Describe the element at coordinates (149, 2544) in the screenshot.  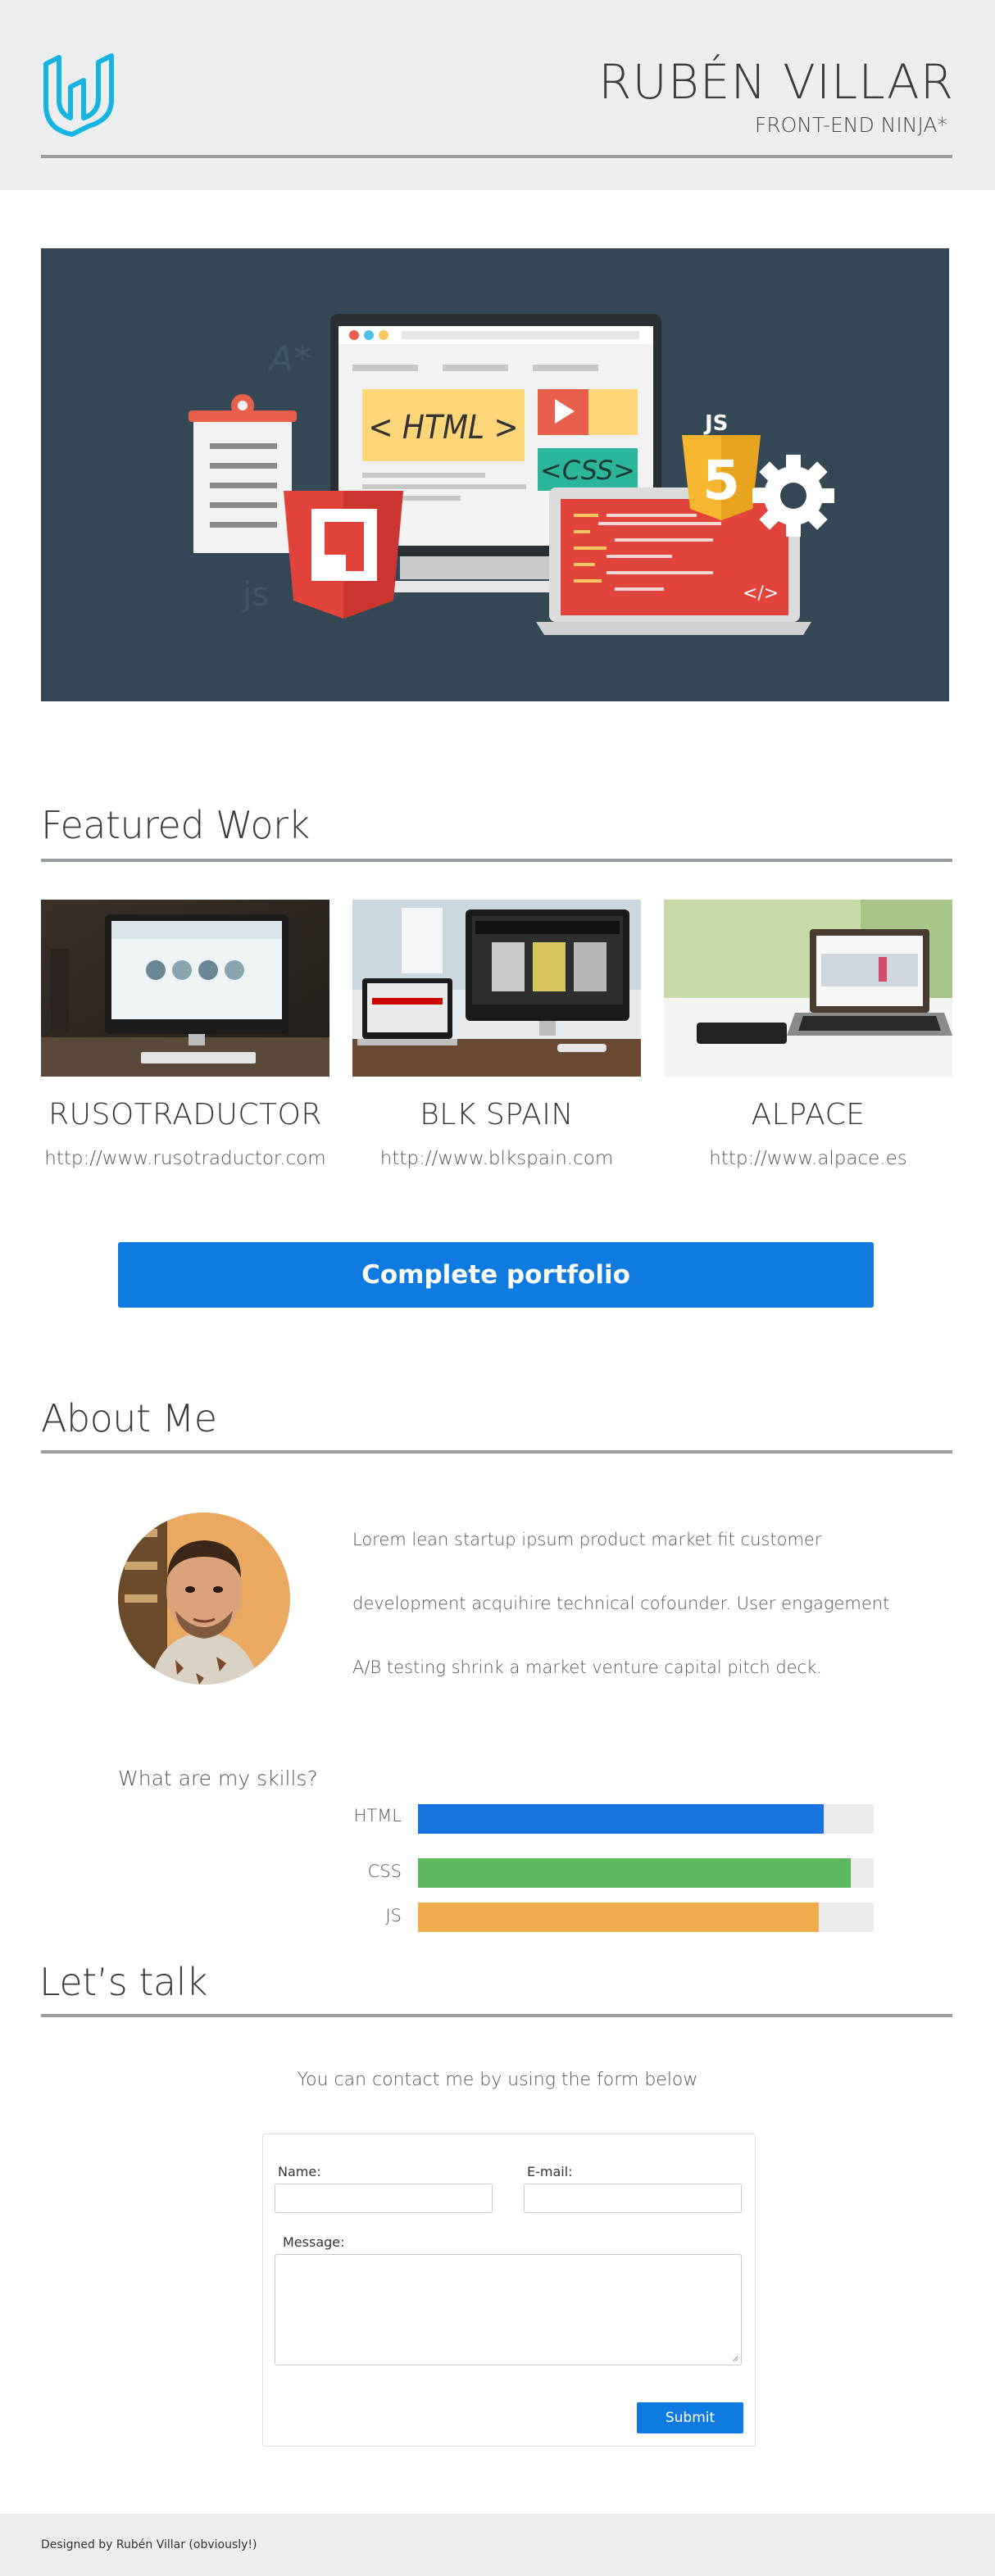
I see `footer-credit: Designed by Rubén Villar (obviously!)` at that location.